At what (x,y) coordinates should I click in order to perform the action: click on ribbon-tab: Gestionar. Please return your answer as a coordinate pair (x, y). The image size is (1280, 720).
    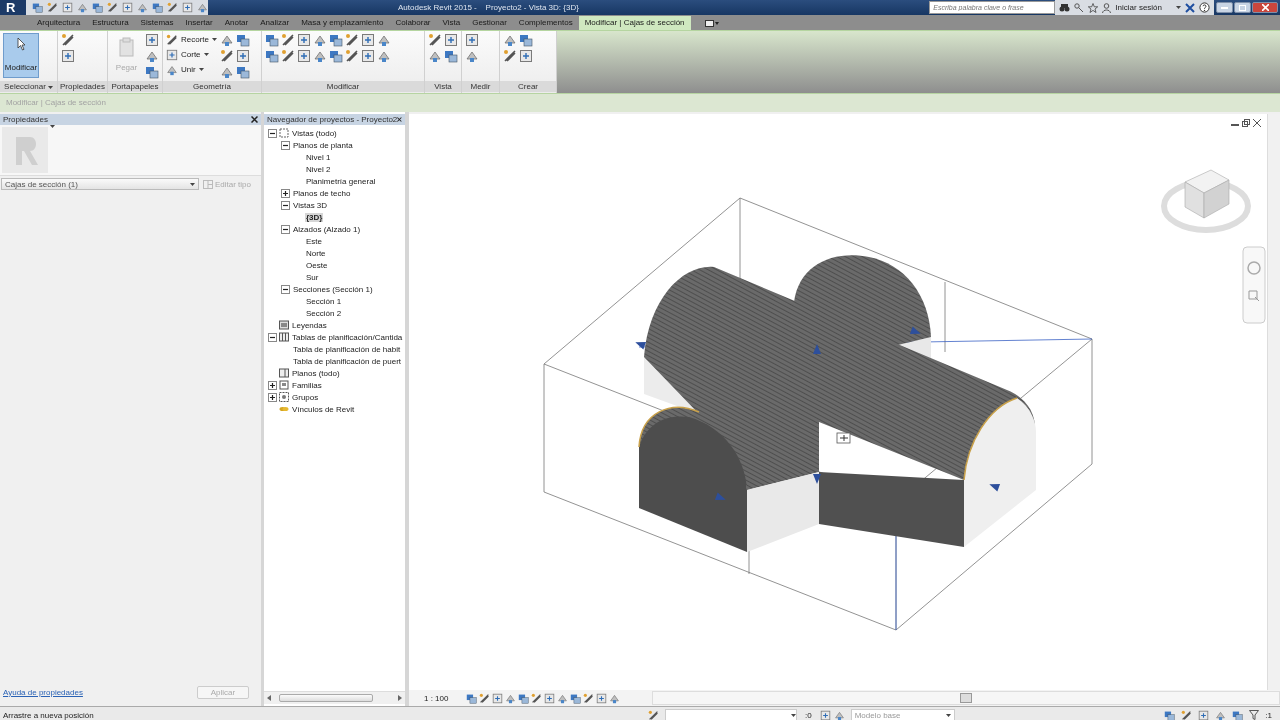
    Looking at the image, I should click on (489, 23).